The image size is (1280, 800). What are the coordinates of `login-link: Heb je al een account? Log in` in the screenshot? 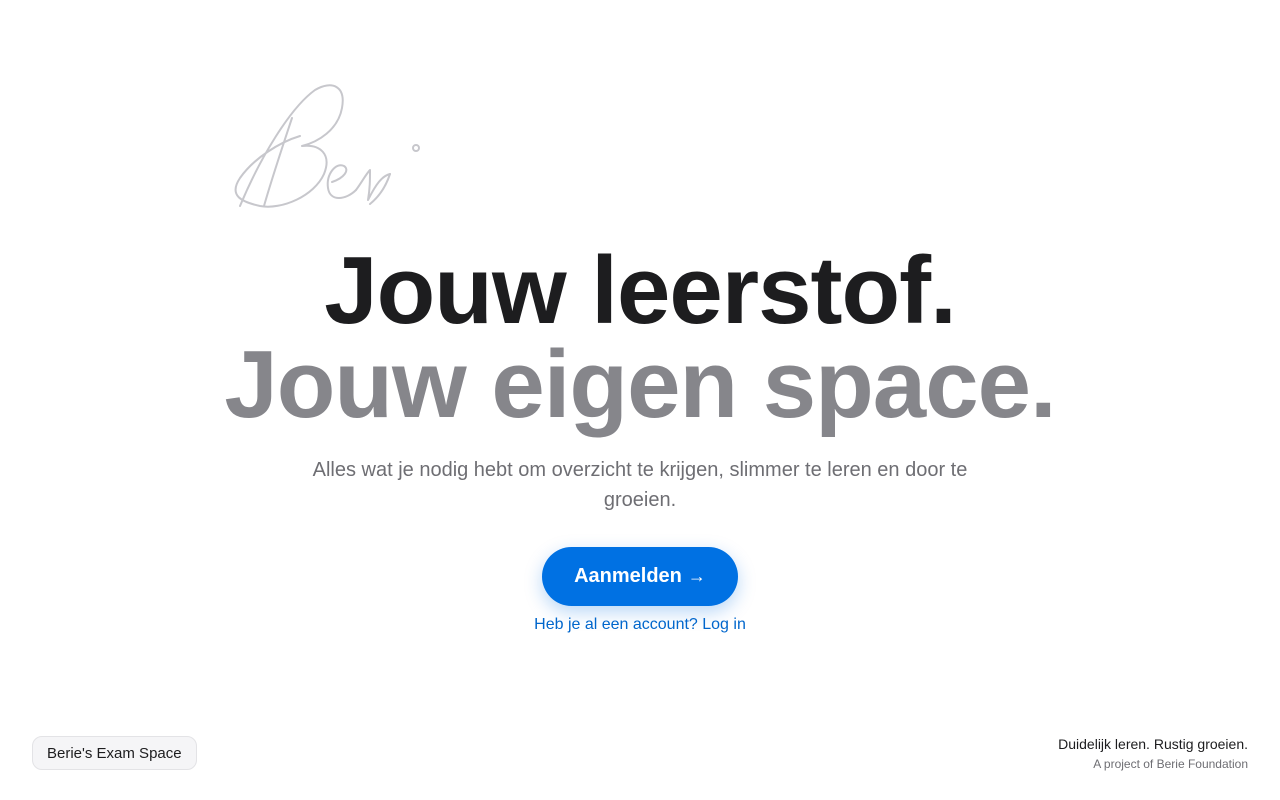 It's located at (640, 624).